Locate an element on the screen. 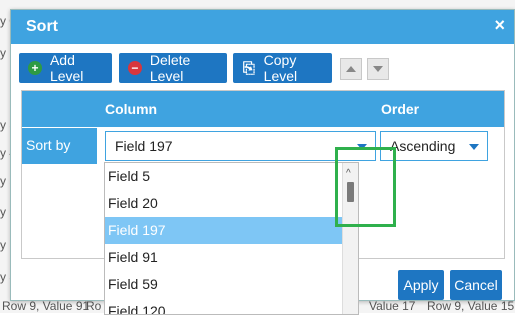  arrow-down-icon is located at coordinates (378, 69).